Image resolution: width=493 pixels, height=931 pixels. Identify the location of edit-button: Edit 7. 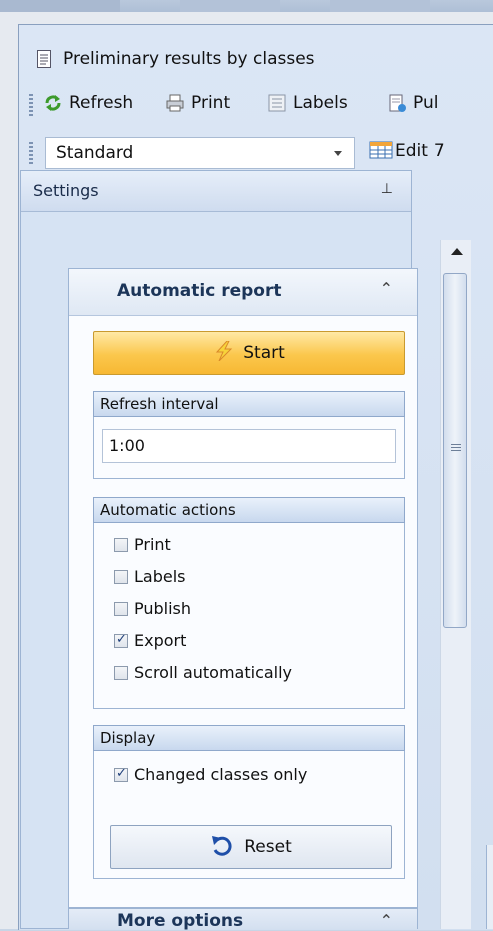
(407, 151).